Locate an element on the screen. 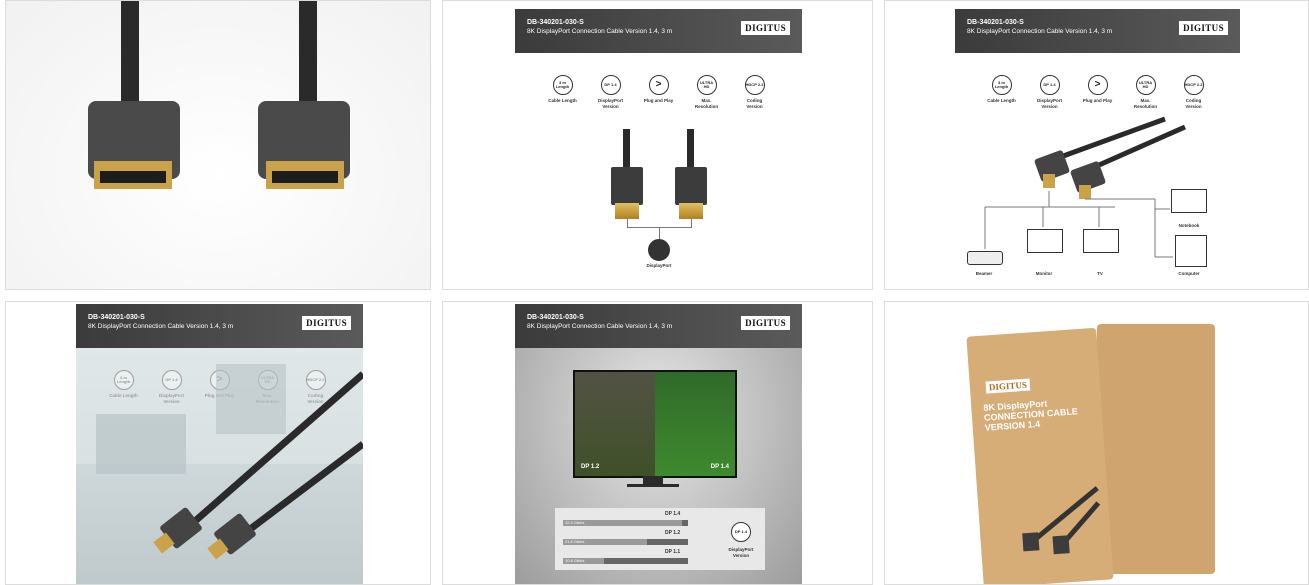 Image resolution: width=1309 pixels, height=585 pixels. dp12-label: DP 1.2 is located at coordinates (590, 467).